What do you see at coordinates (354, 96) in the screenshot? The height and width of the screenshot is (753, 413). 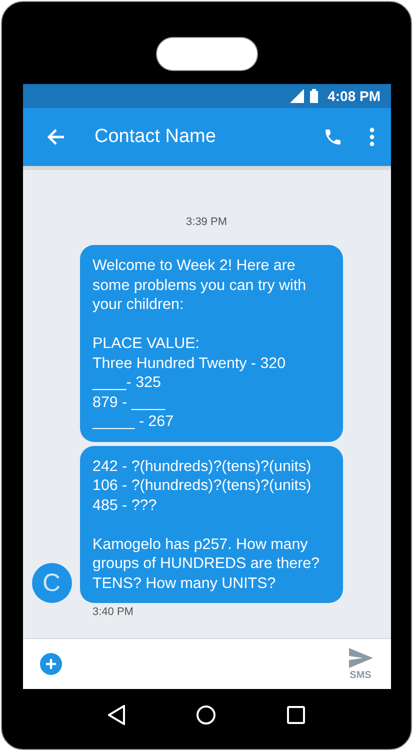 I see `status-time: 4:08 PM` at bounding box center [354, 96].